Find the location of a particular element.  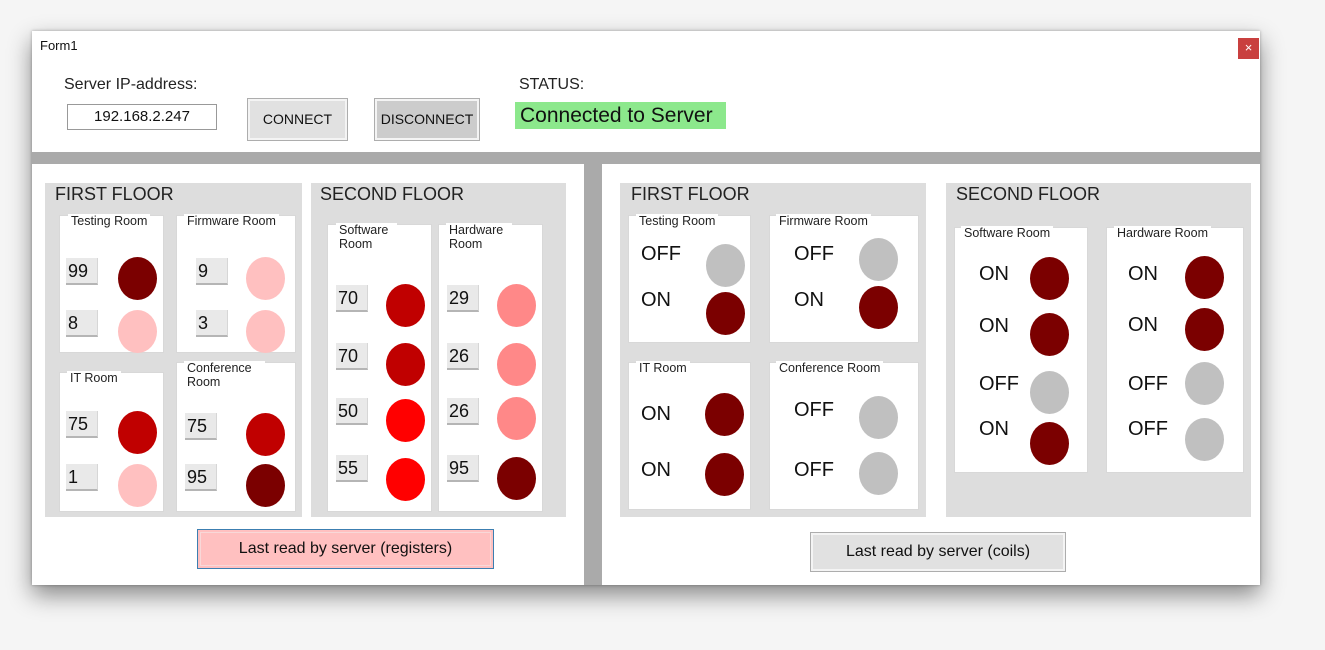

coil-hardware-room: Hardware Room ON ON OFF OFF is located at coordinates (1175, 349).